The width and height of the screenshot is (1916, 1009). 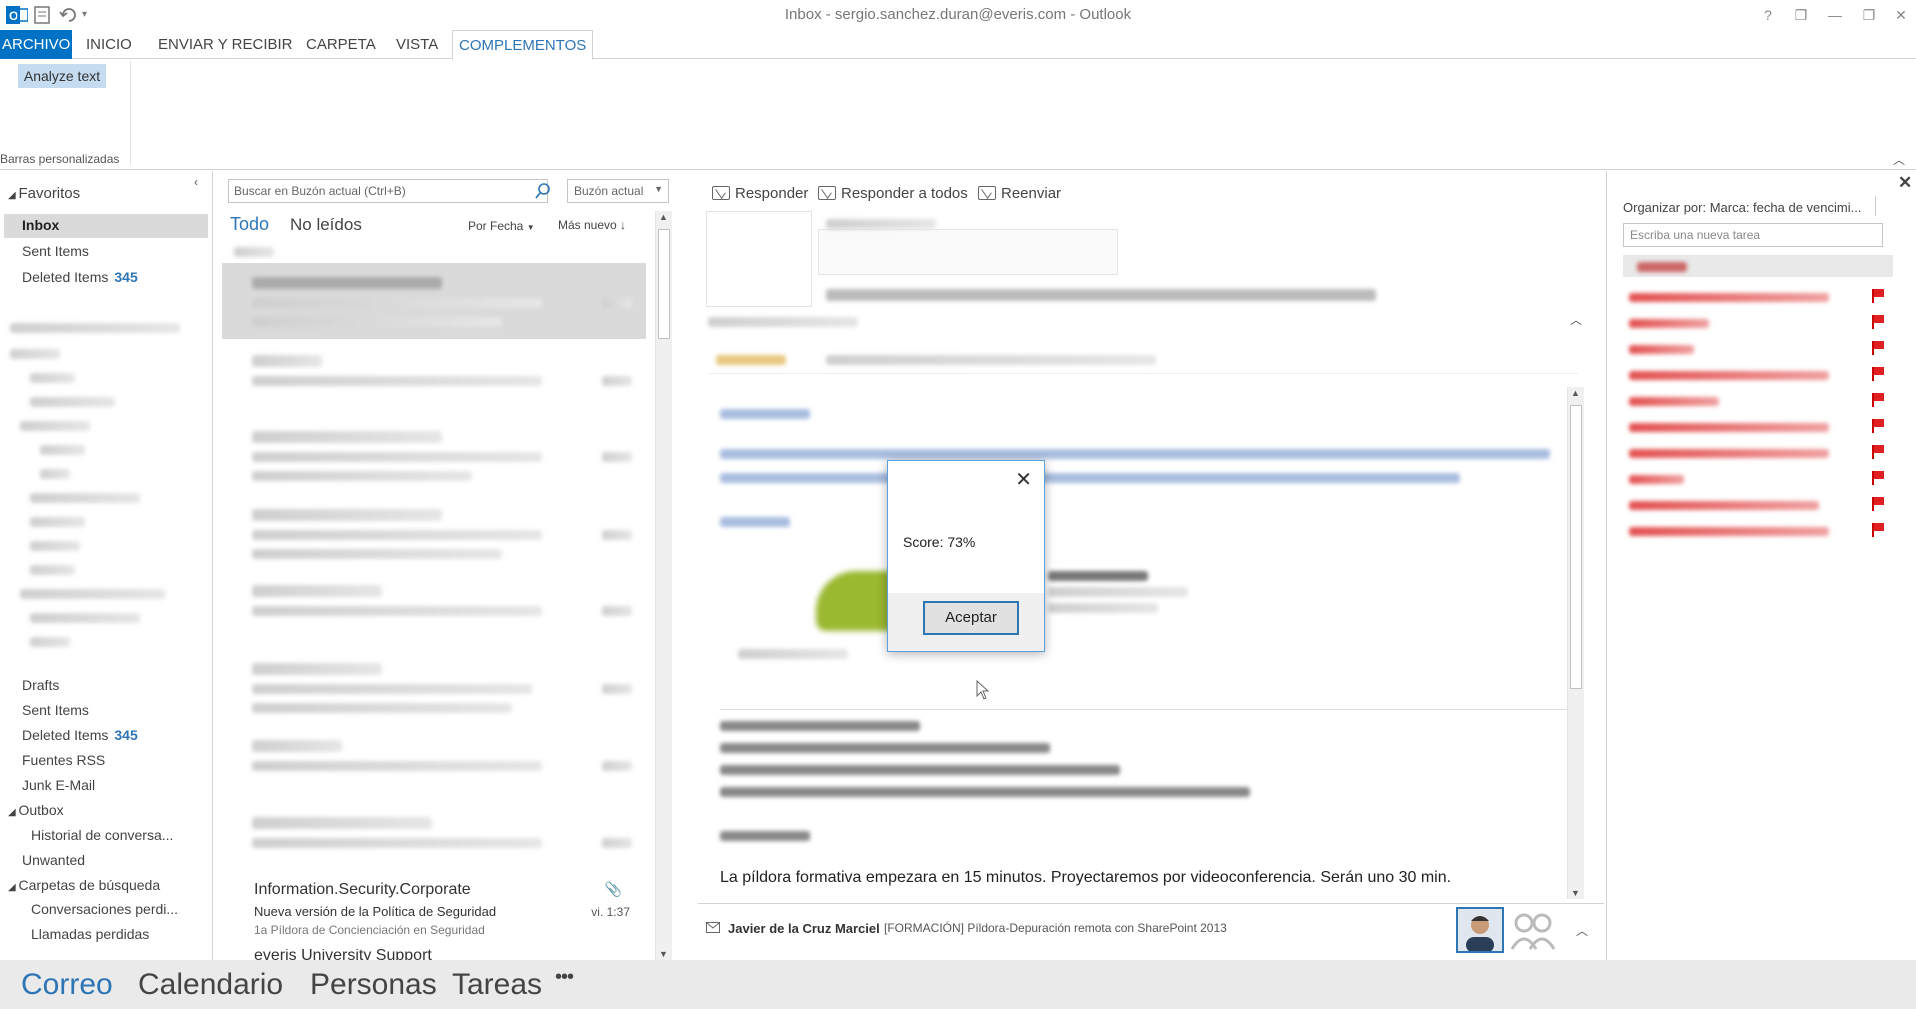 What do you see at coordinates (249, 224) in the screenshot?
I see `filter-all: Todo` at bounding box center [249, 224].